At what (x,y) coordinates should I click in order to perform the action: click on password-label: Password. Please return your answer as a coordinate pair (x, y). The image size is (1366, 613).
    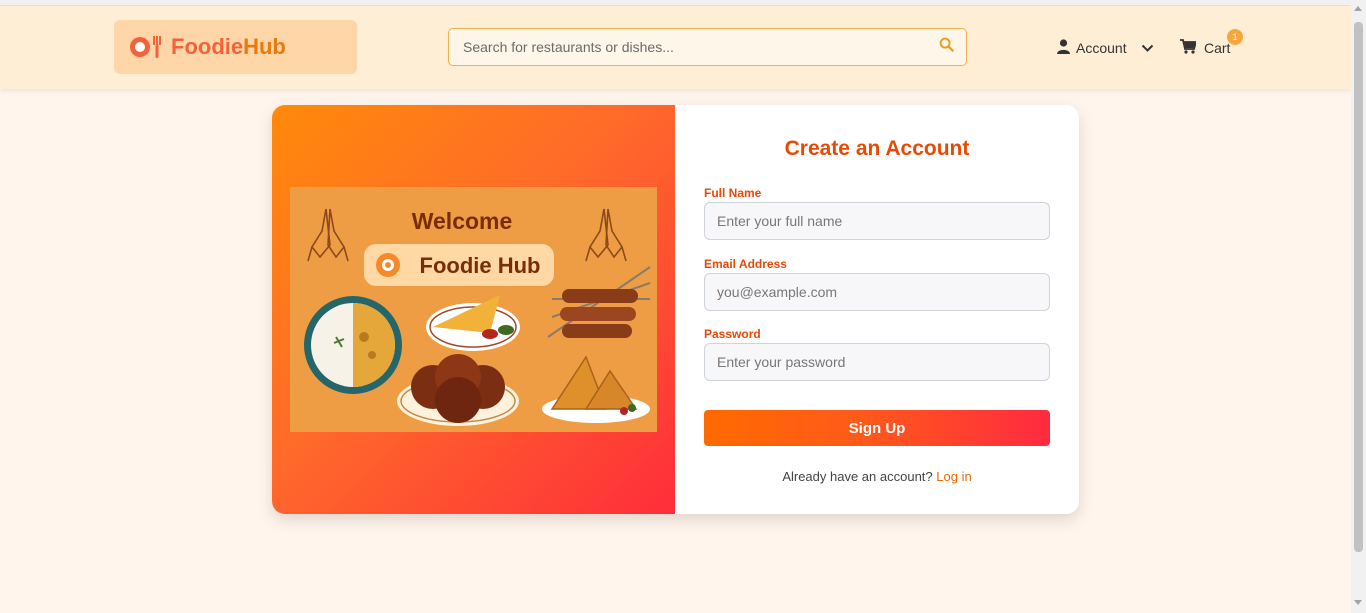
    Looking at the image, I should click on (732, 334).